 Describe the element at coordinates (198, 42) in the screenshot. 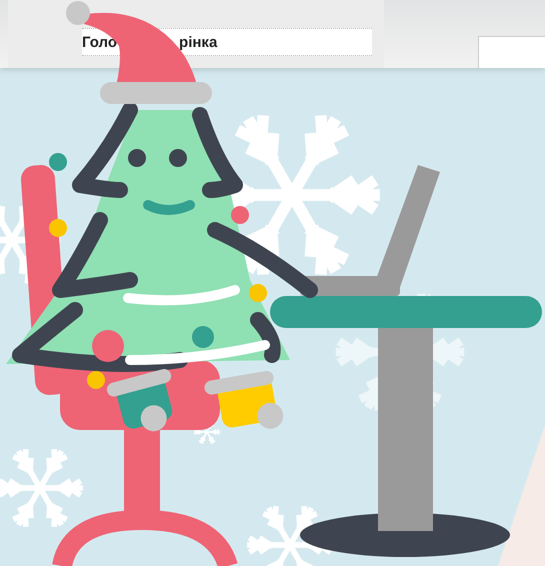

I see `title-text: рінка` at that location.